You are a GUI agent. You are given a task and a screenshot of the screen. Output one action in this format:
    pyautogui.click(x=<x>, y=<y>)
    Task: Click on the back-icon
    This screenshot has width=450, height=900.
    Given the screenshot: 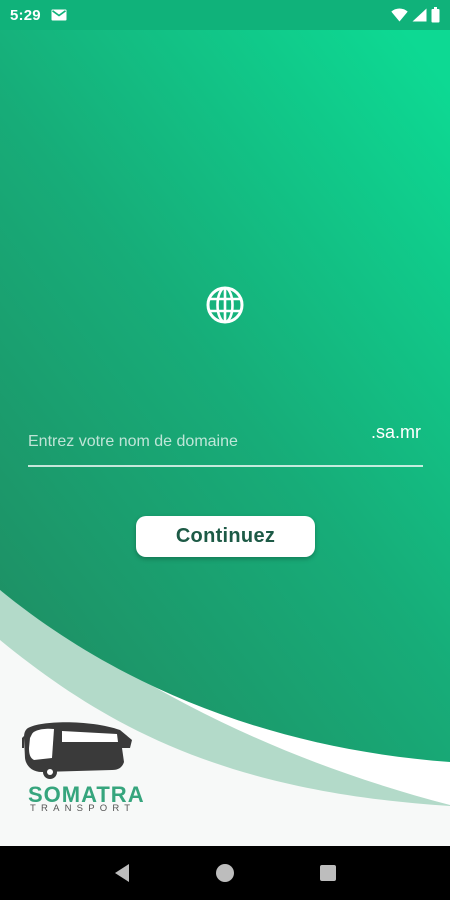 What is the action you would take?
    pyautogui.click(x=121, y=873)
    